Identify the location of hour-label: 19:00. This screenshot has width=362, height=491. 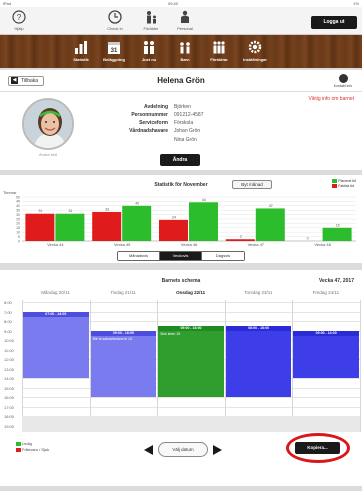
(9, 426).